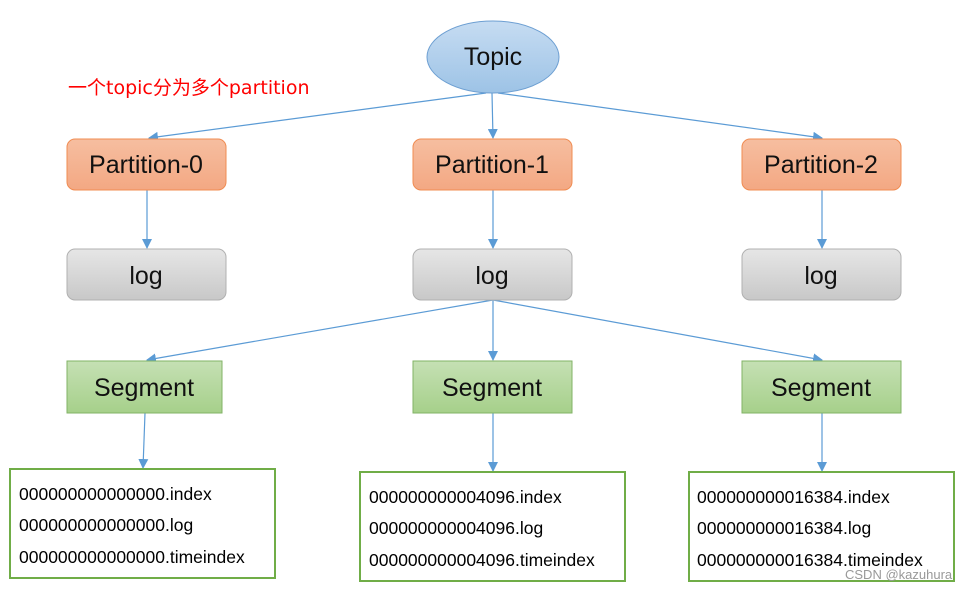 This screenshot has width=968, height=589. I want to click on partition-node-2: Partition-2, so click(821, 164).